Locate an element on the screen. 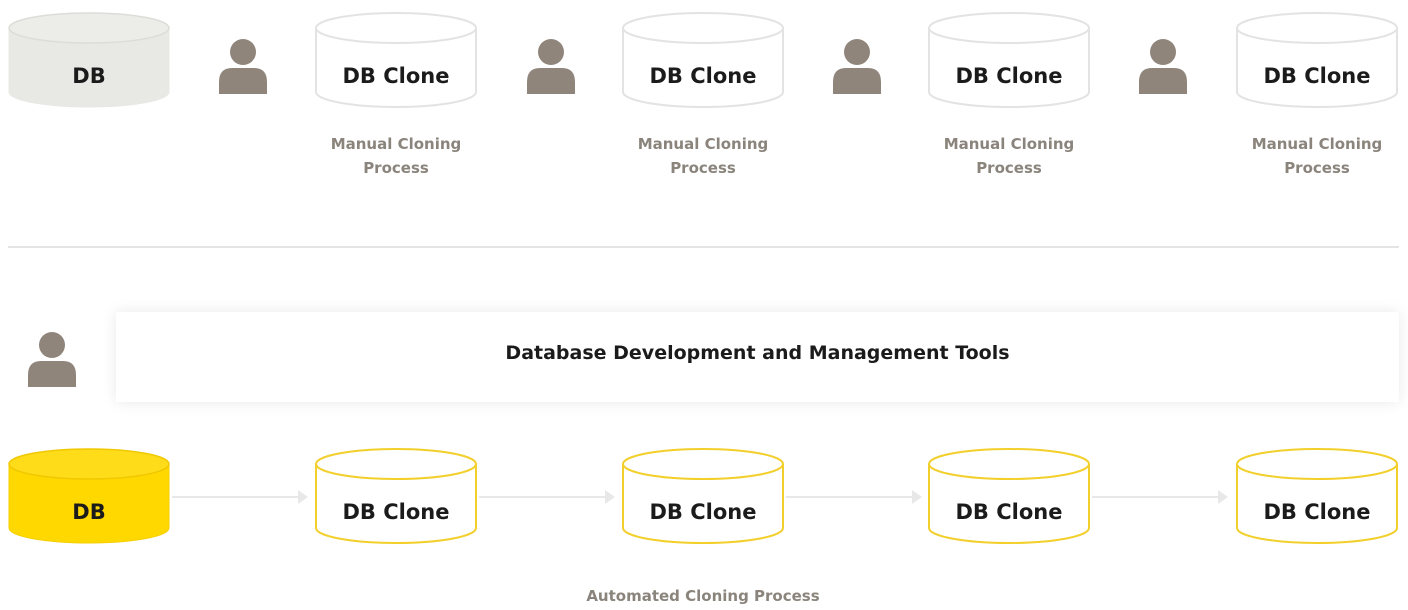 The image size is (1408, 610). automated-caption: Automated Cloning Process is located at coordinates (703, 596).